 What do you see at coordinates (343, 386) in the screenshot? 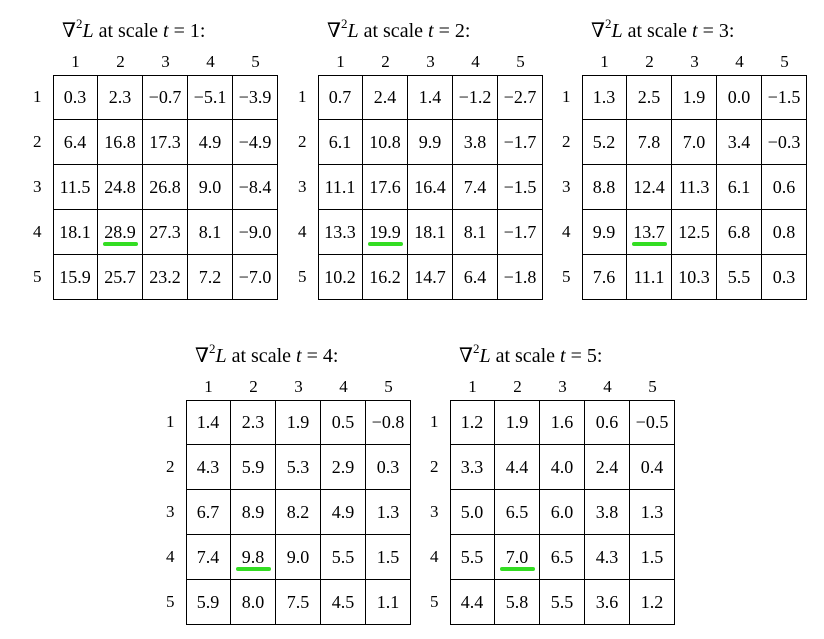
I see `column-header: 4` at bounding box center [343, 386].